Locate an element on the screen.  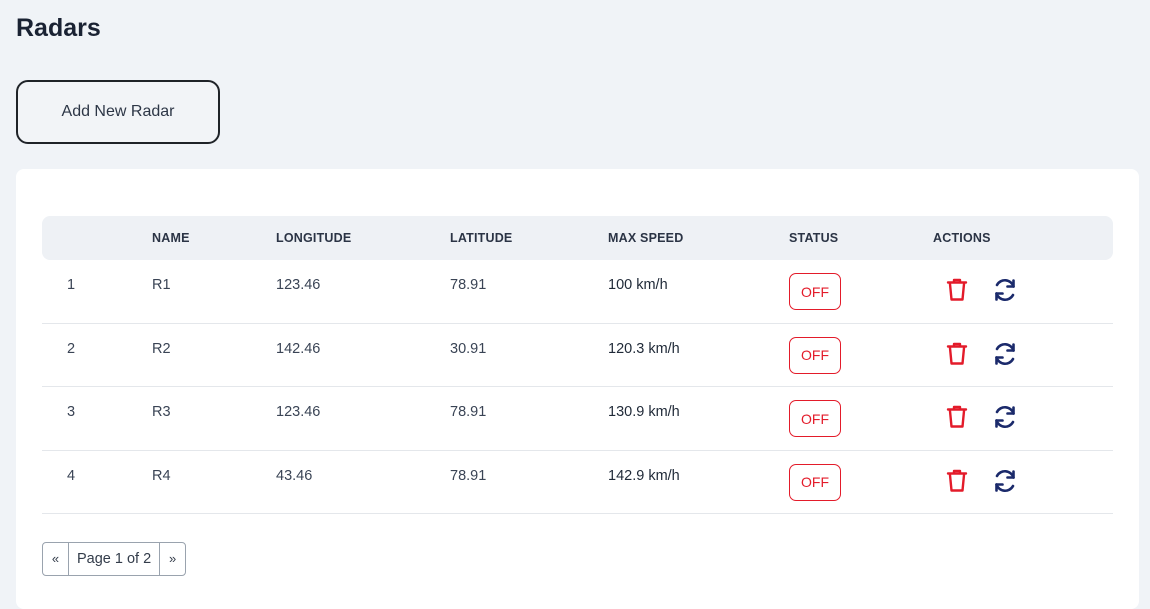
table-row: 4 R4 43.46 78.91 142.9 km/h OFF is located at coordinates (577, 482).